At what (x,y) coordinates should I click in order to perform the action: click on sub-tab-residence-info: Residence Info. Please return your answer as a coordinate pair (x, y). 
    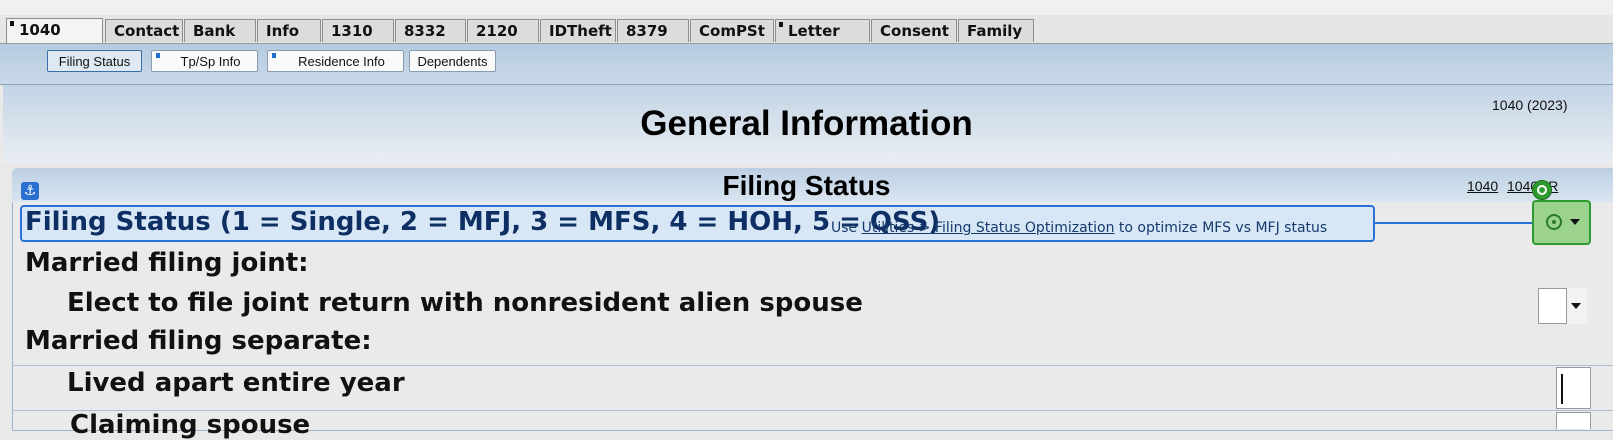
    Looking at the image, I should click on (335, 61).